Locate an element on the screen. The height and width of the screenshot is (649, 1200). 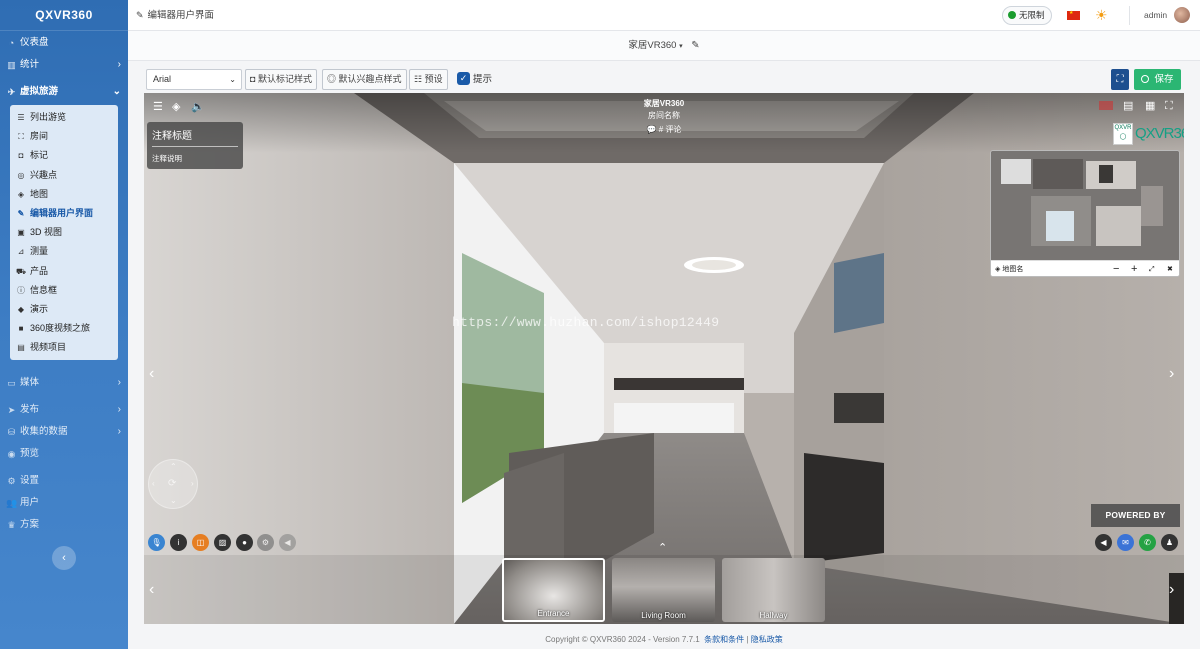
sidebar-item-users: 👥 用户 is located at coordinates (64, 503).